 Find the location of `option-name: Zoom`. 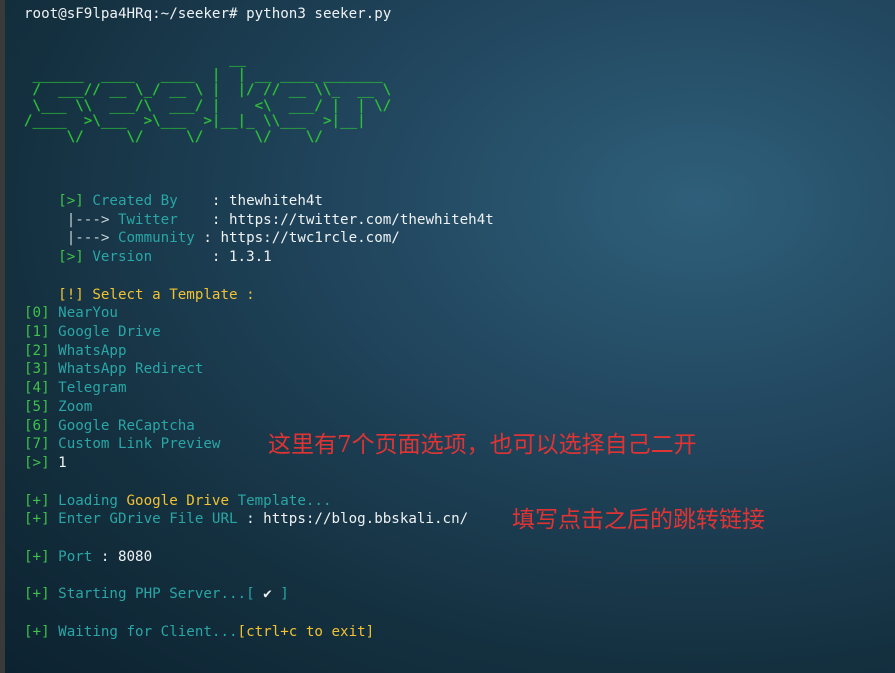

option-name: Zoom is located at coordinates (75, 407).